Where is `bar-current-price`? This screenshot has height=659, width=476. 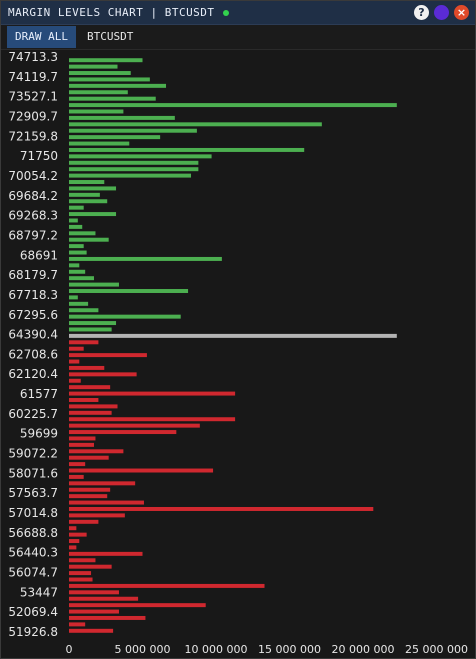 bar-current-price is located at coordinates (233, 335).